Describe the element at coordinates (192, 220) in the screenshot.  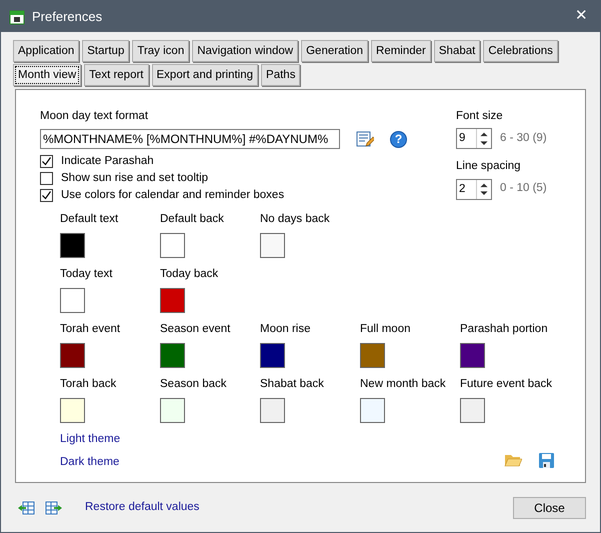
I see `color-label: Default back` at that location.